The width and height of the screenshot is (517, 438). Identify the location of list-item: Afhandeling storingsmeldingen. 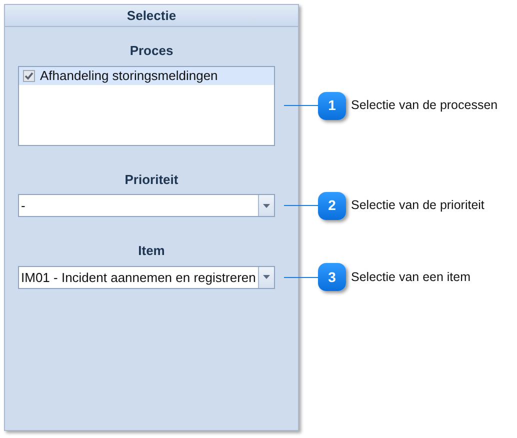
(146, 75).